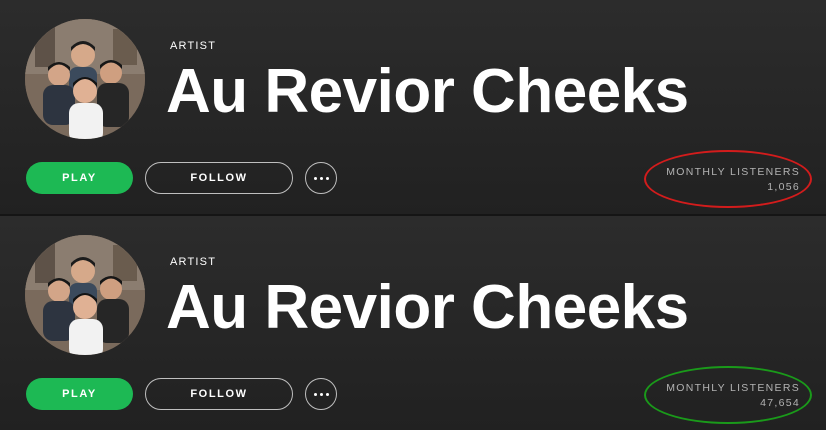  Describe the element at coordinates (728, 395) in the screenshot. I see `green-highlight-ellipse` at that location.